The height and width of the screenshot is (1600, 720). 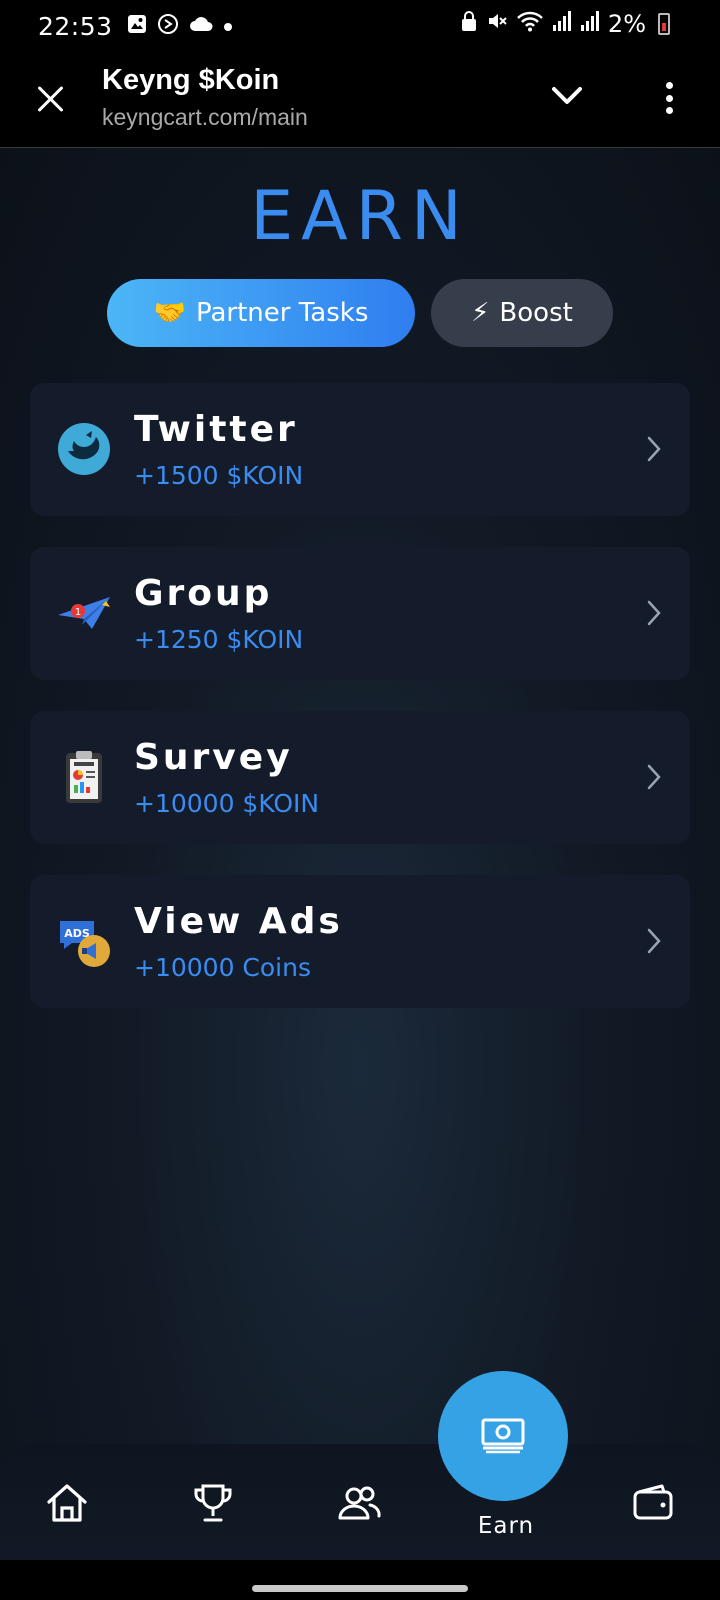 I want to click on handshake-icon: 🤝, so click(x=169, y=313).